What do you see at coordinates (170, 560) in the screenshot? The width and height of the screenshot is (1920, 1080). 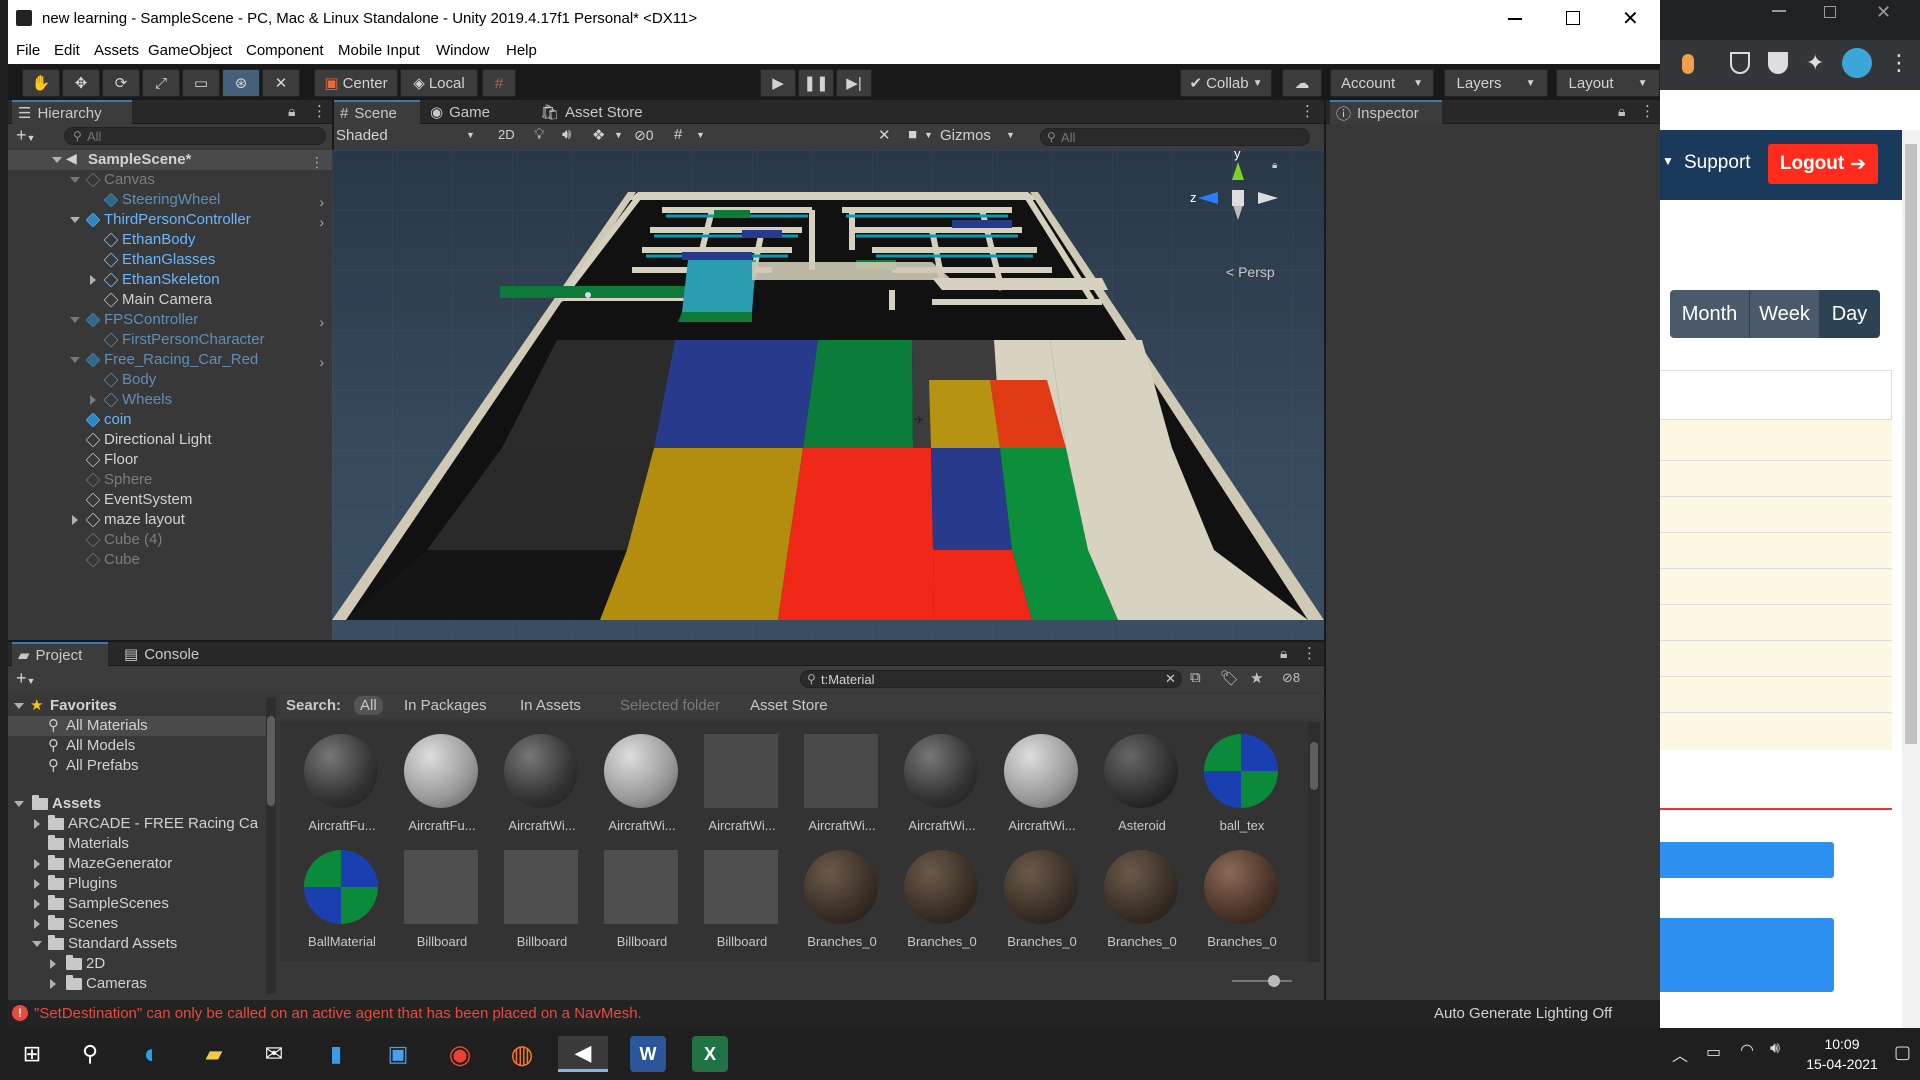 I see `tree-item-cube: Cube` at bounding box center [170, 560].